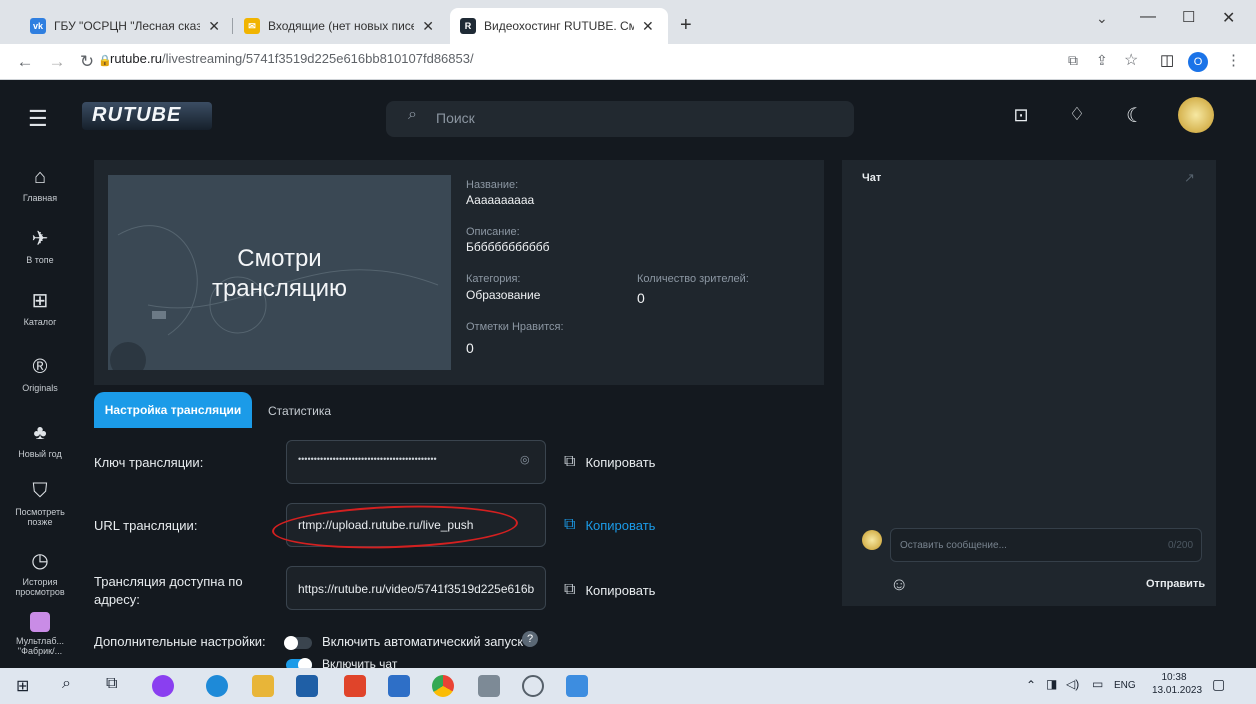  I want to click on maximize-icon: ☐, so click(1188, 17).